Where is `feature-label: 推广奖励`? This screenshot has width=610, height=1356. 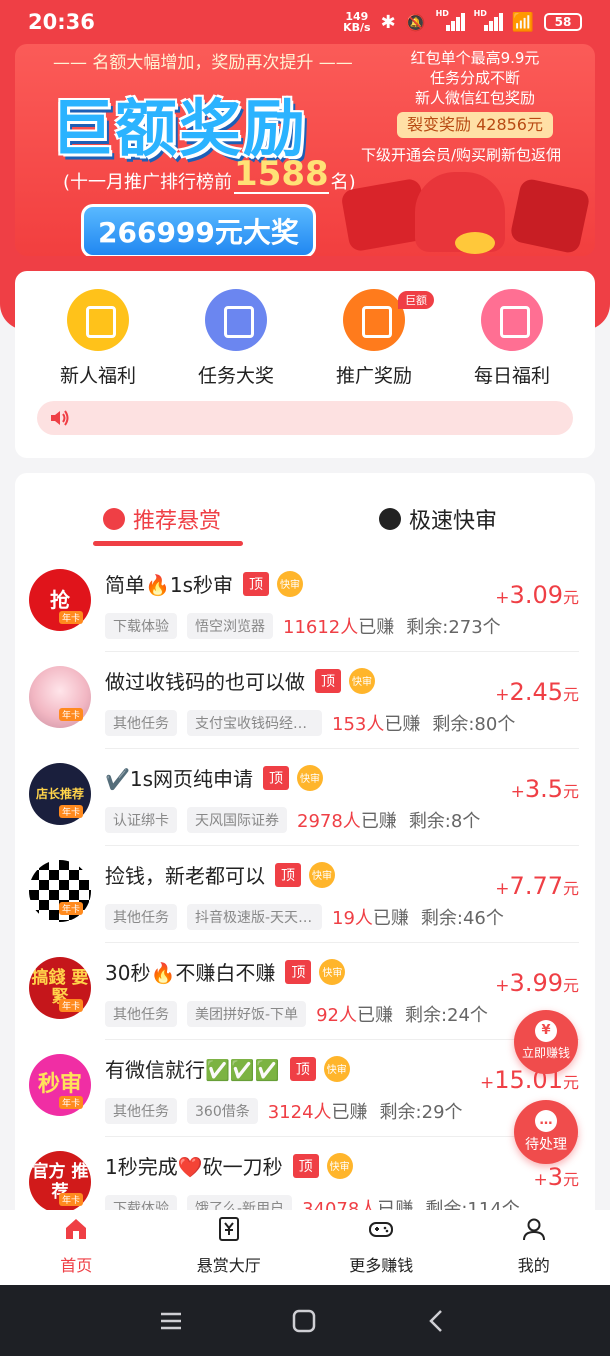 feature-label: 推广奖励 is located at coordinates (373, 376).